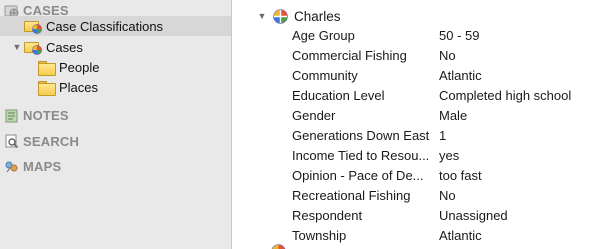 The width and height of the screenshot is (600, 249). Describe the element at coordinates (115, 87) in the screenshot. I see `sidebar-item-places: Places` at that location.